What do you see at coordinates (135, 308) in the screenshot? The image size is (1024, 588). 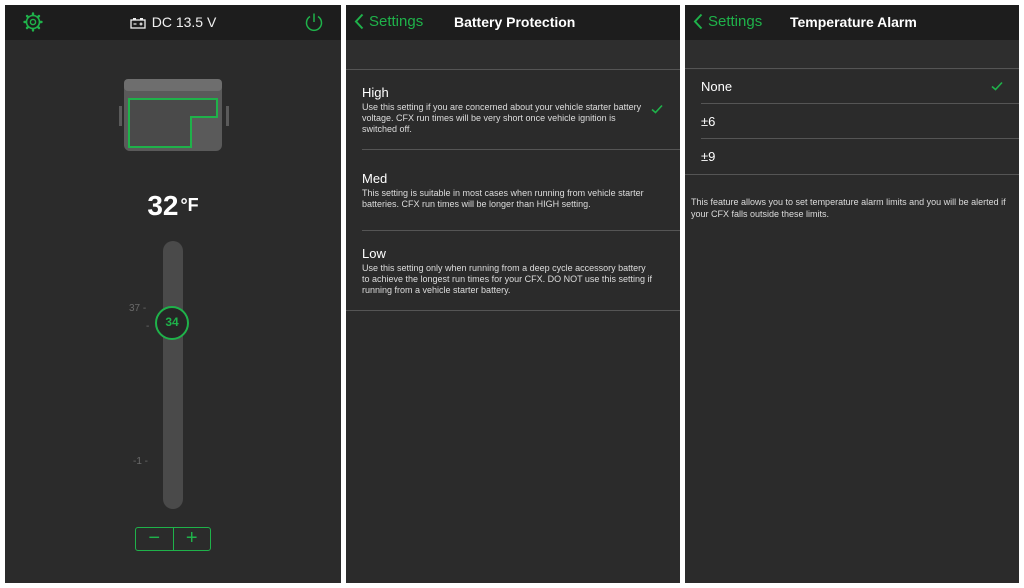 I see `scale-top-value: 37` at bounding box center [135, 308].